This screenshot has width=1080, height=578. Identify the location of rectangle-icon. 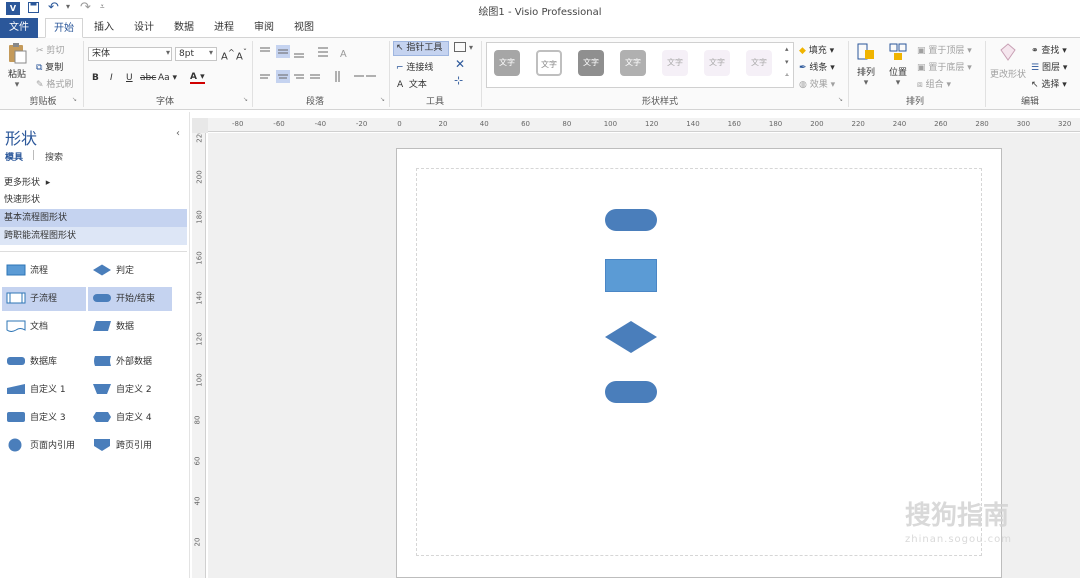
(460, 47).